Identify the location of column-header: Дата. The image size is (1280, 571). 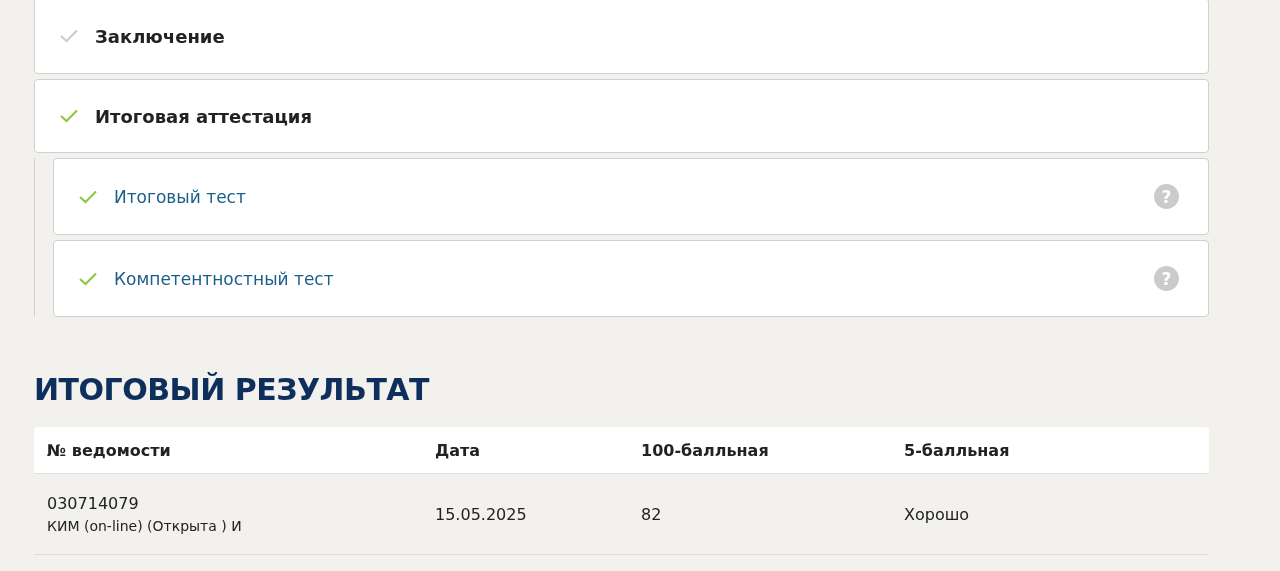
(458, 450).